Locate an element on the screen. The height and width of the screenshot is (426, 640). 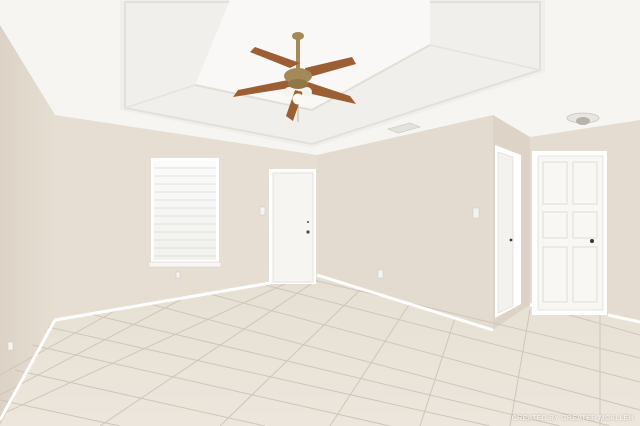
paneled-door is located at coordinates (569, 233).